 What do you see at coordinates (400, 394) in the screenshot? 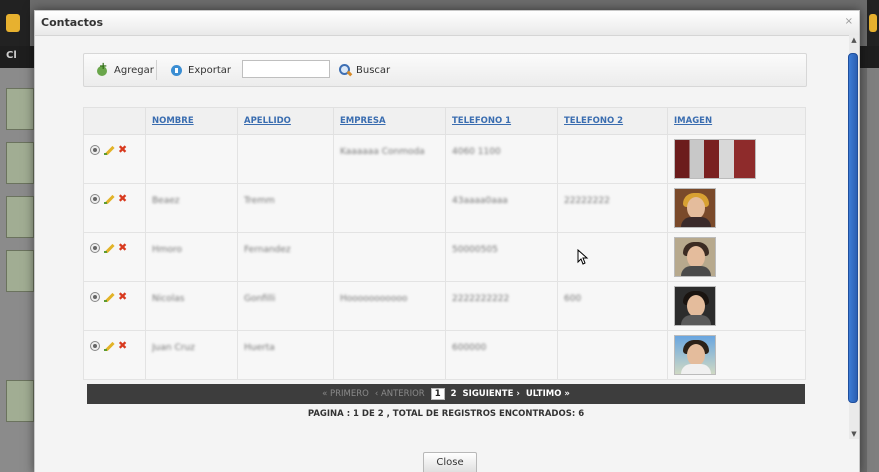
I see `pager-previous: ‹ ANTERIOR` at bounding box center [400, 394].